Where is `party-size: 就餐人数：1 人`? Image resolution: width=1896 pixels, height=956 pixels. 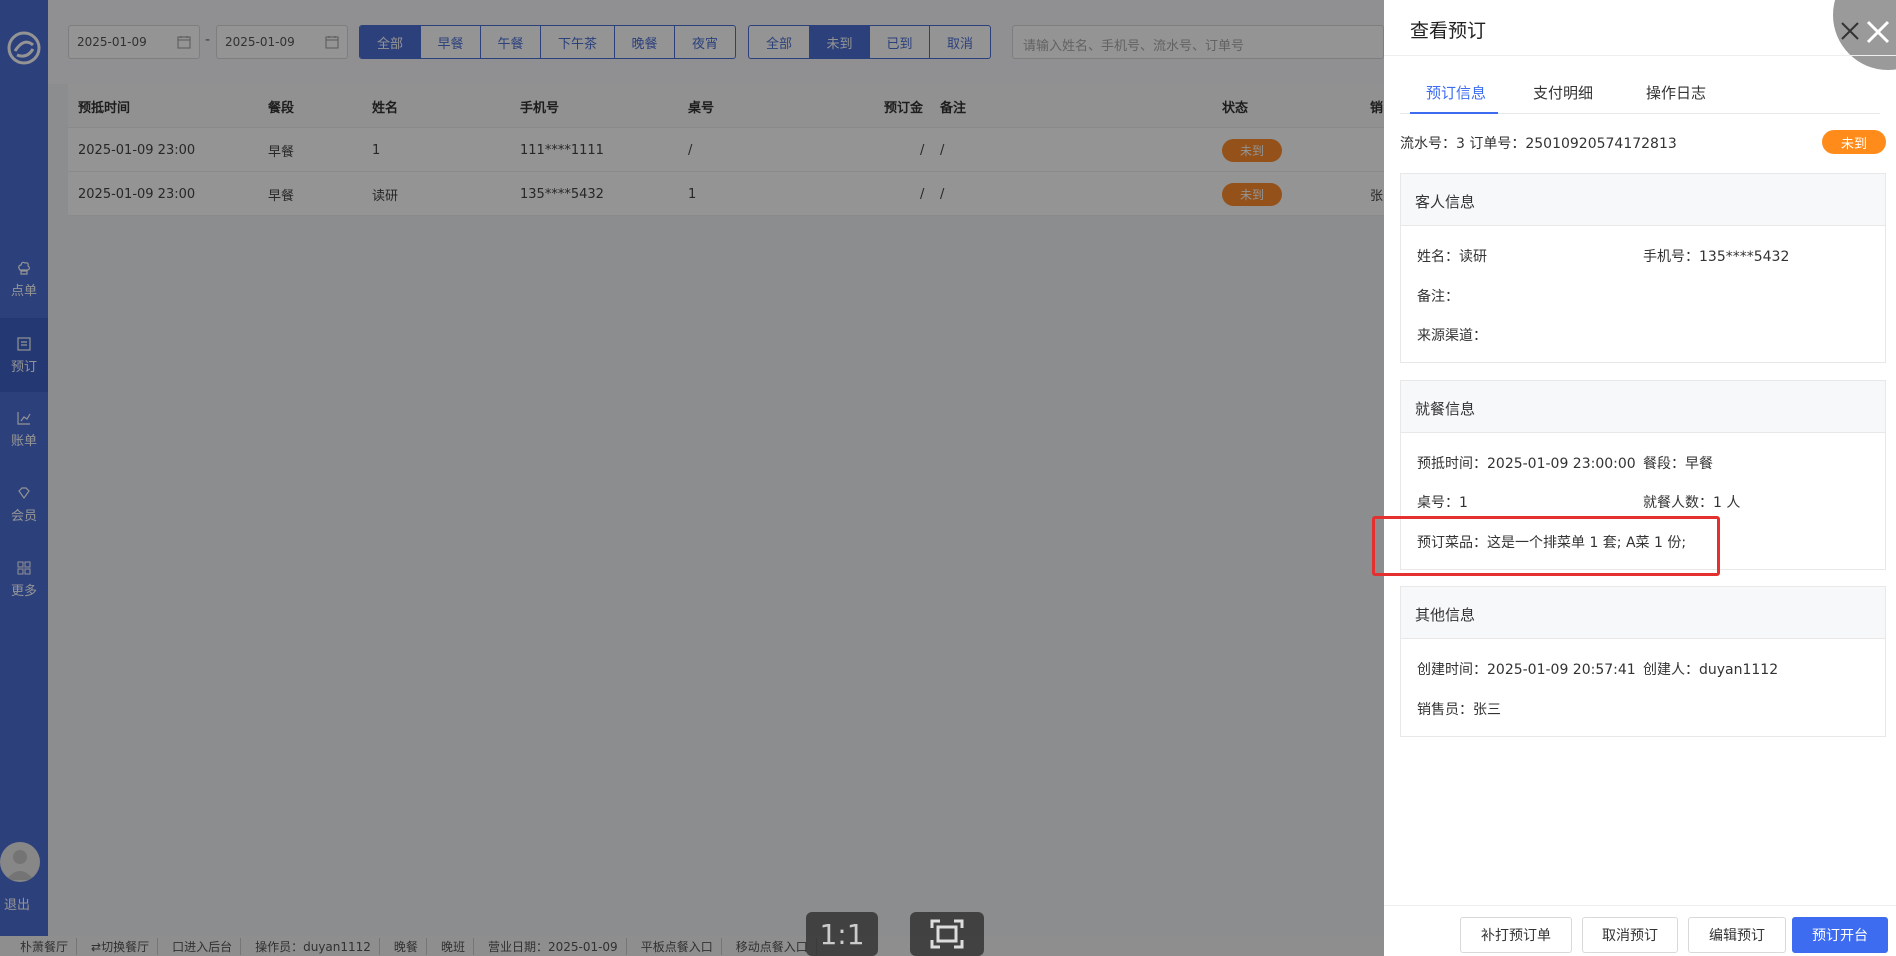 party-size: 就餐人数：1 人 is located at coordinates (1692, 503).